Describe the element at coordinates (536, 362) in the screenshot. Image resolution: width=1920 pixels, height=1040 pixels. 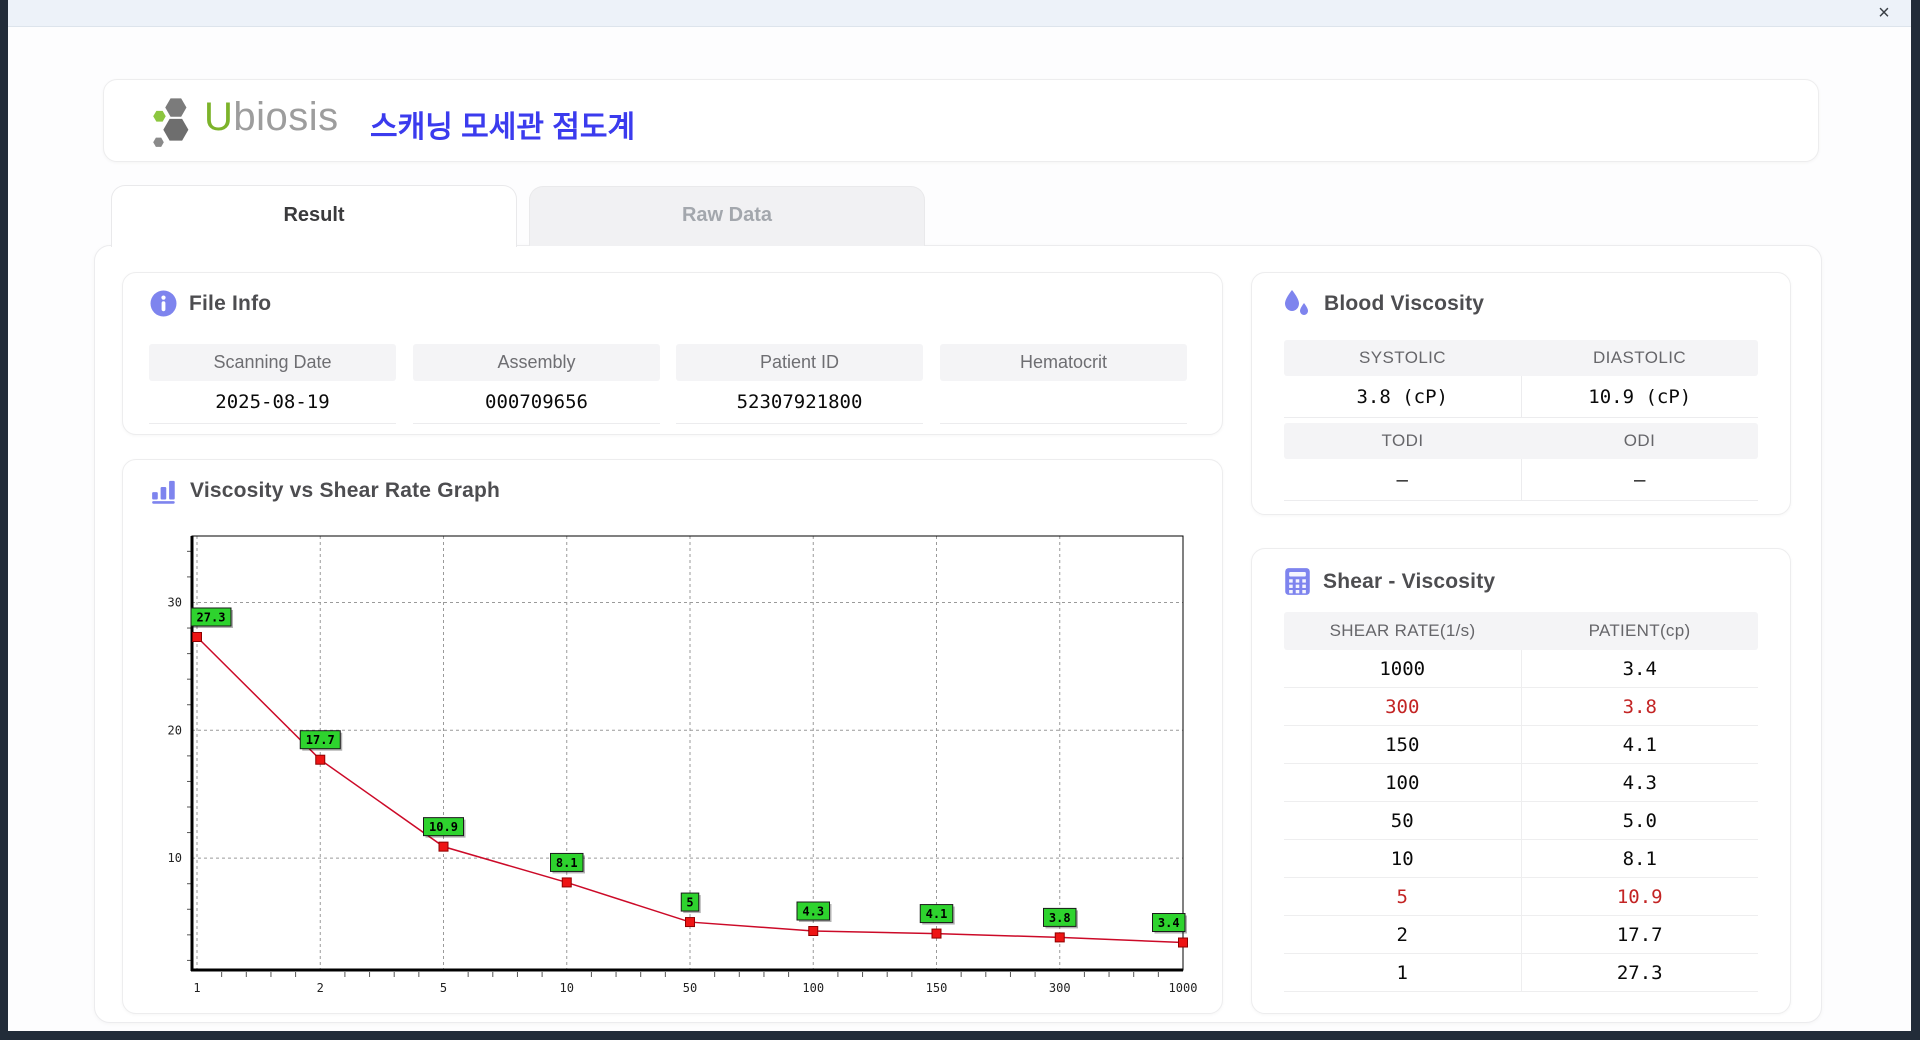
I see `field-label: Assembly` at that location.